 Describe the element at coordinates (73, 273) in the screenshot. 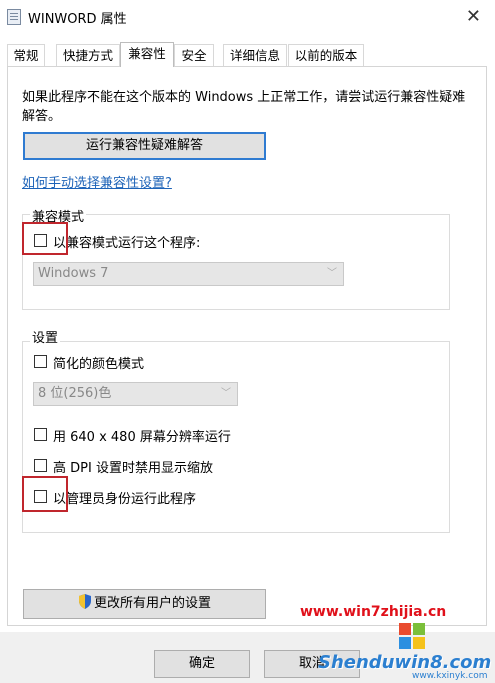

I see `os-version-value: Windows 7` at that location.